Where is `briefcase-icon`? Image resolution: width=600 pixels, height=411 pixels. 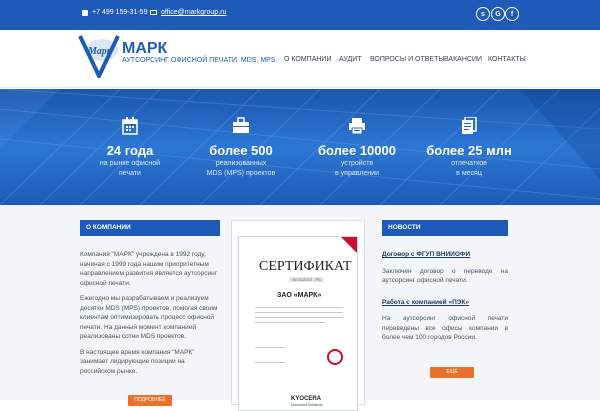
briefcase-icon is located at coordinates (241, 125).